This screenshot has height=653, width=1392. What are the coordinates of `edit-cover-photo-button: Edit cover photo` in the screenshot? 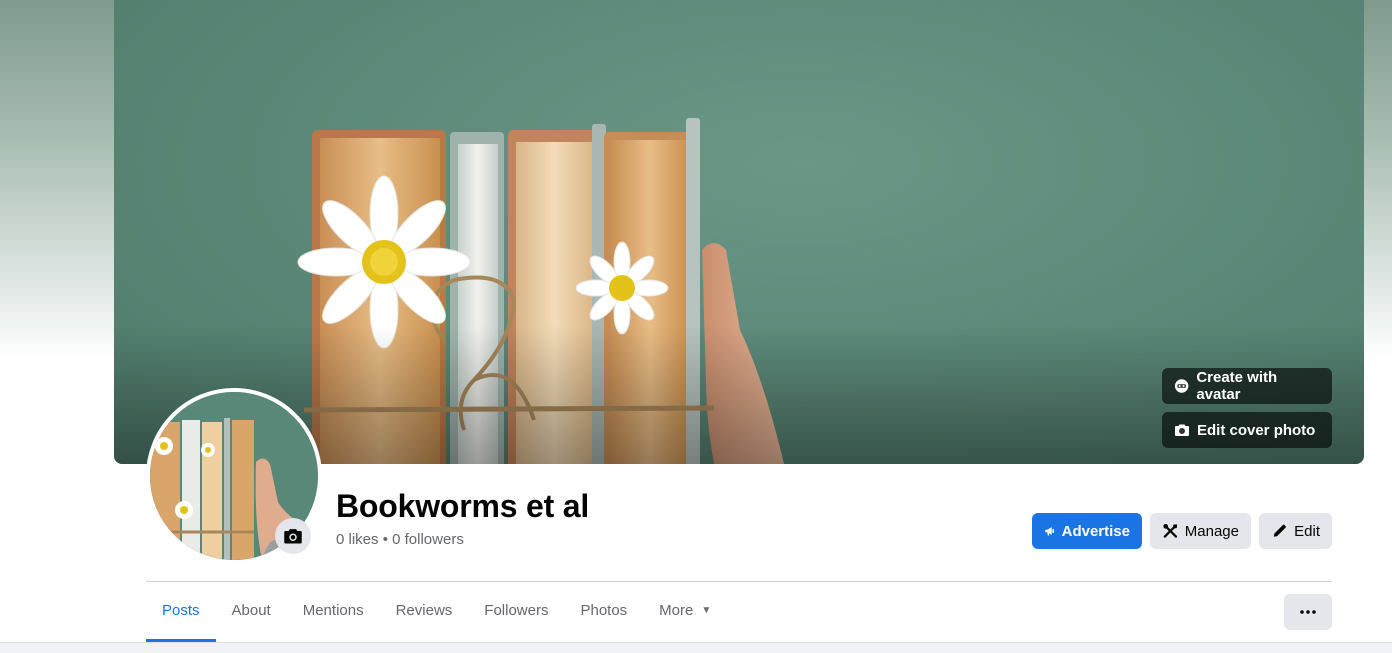 It's located at (1247, 430).